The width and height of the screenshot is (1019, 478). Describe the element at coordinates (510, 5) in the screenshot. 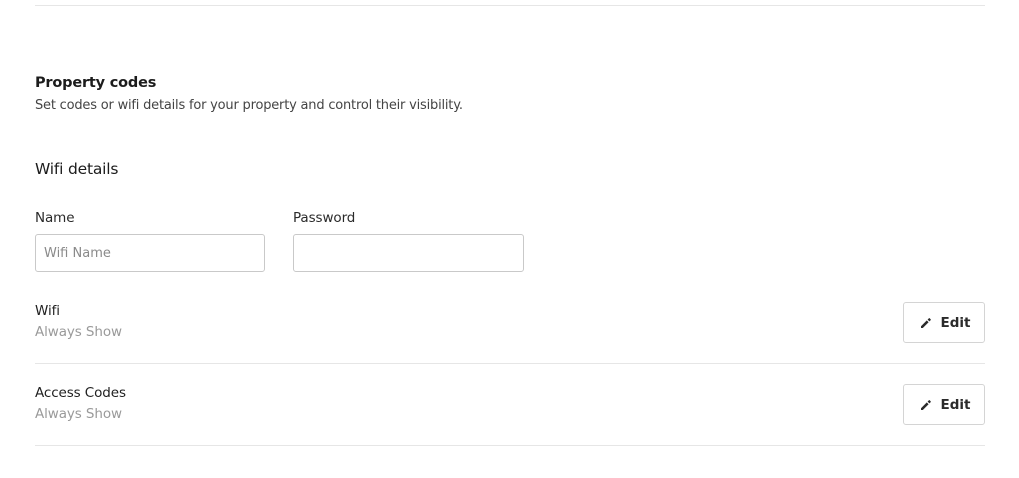

I see `top-divider` at that location.